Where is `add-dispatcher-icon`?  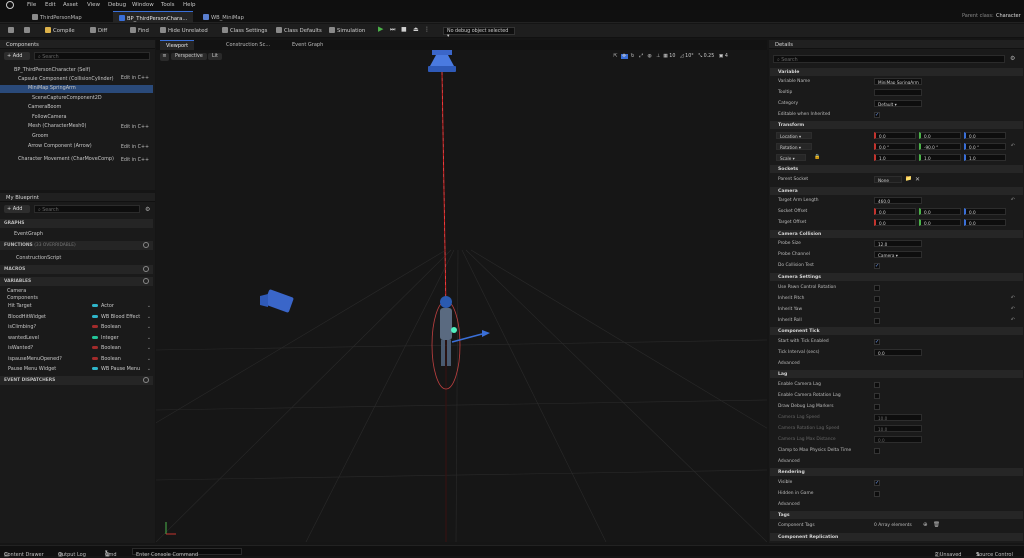
add-dispatcher-icon is located at coordinates (146, 380).